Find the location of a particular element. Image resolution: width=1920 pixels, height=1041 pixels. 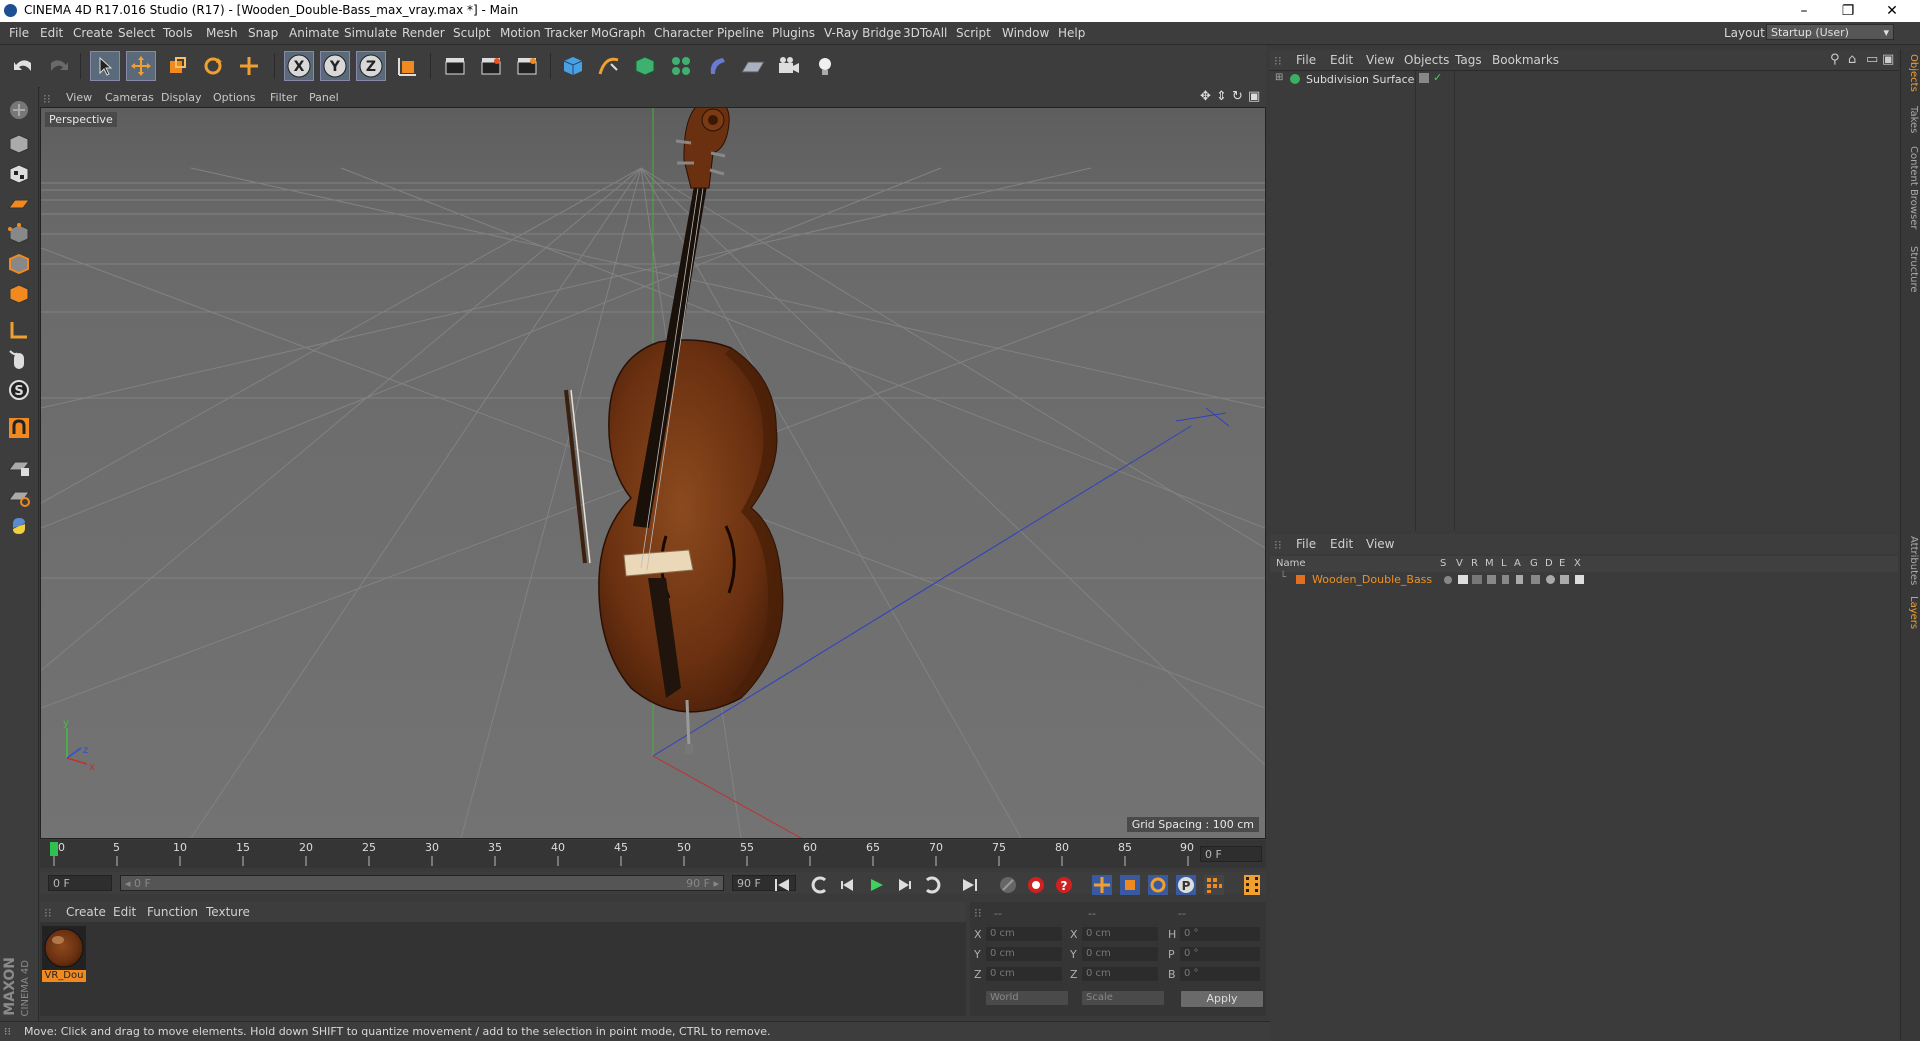

pos-z-field: 0 cm is located at coordinates (1024, 974).